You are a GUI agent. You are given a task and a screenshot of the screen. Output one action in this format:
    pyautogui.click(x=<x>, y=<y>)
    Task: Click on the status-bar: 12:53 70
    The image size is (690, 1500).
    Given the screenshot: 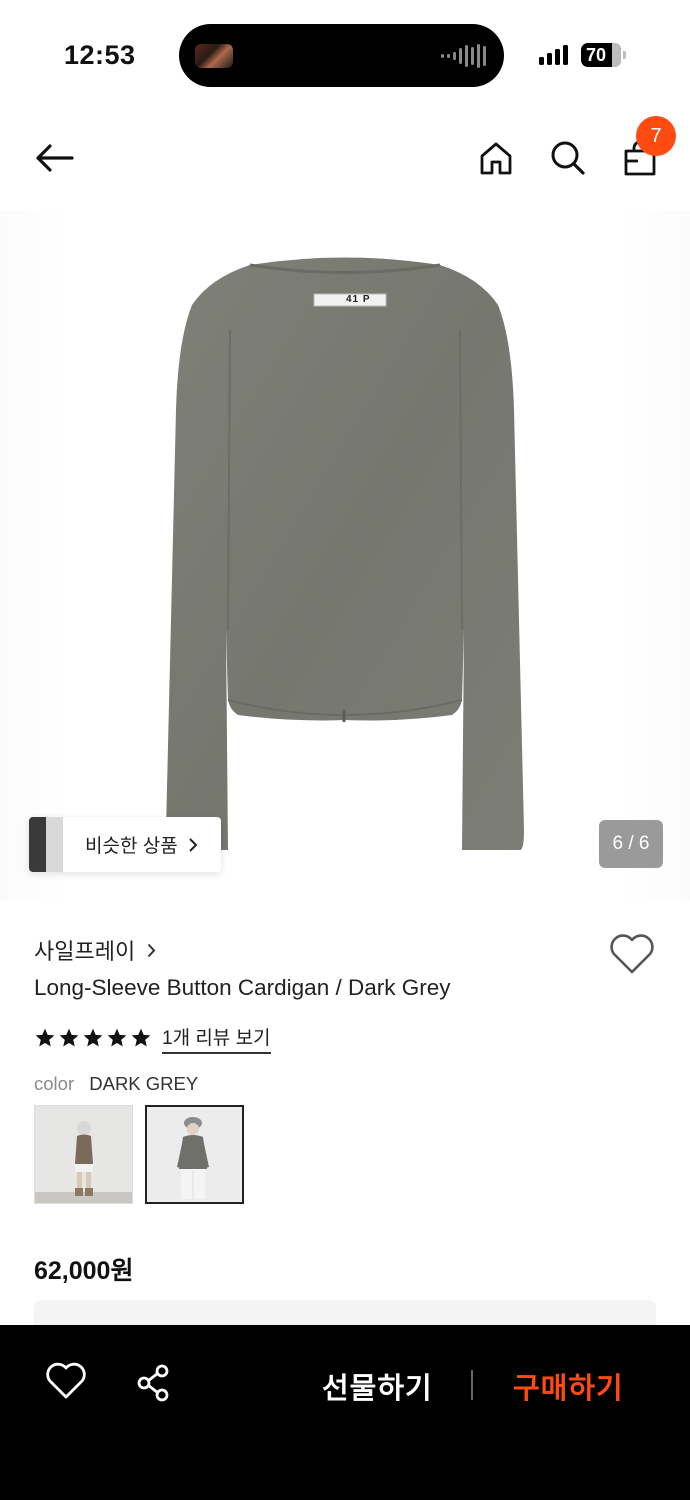 What is the action you would take?
    pyautogui.click(x=345, y=55)
    